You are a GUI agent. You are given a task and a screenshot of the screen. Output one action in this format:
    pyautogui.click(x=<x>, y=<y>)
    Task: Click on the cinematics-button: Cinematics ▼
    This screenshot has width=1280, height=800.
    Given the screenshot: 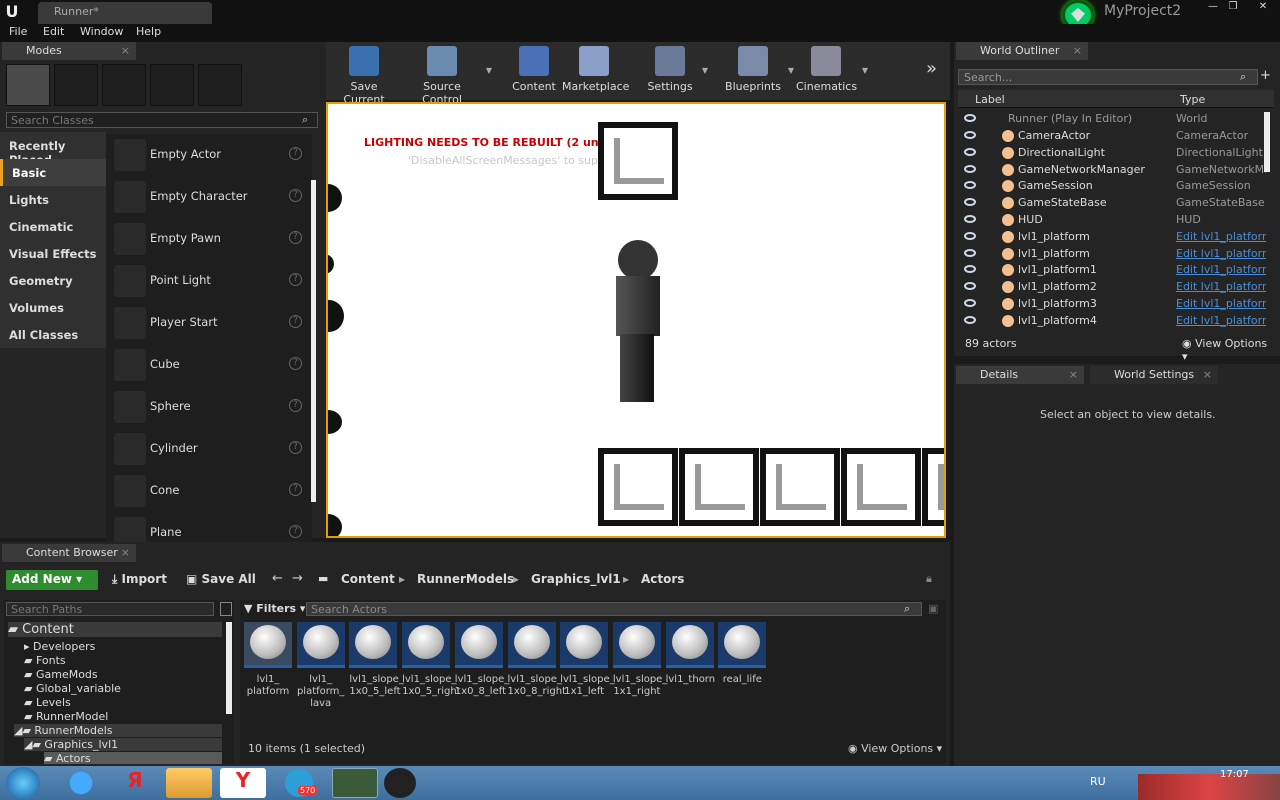 What is the action you would take?
    pyautogui.click(x=832, y=72)
    